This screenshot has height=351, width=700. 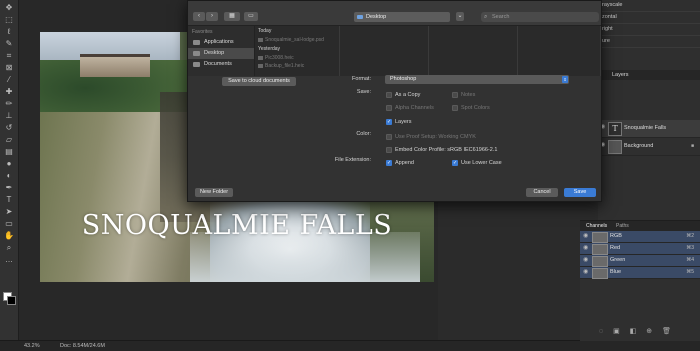 I want to click on layers-checkbox: ✓ Layers, so click(x=399, y=122).